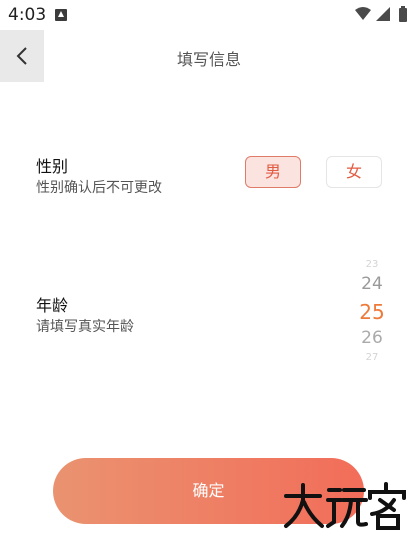  Describe the element at coordinates (208, 59) in the screenshot. I see `page-title: 填写信息` at that location.